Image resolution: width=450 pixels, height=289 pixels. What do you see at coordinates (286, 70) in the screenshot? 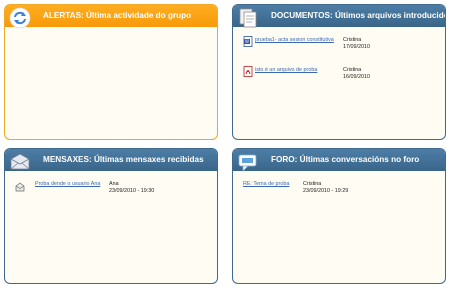
I see `document-link: isto é un arquivo de proba` at bounding box center [286, 70].